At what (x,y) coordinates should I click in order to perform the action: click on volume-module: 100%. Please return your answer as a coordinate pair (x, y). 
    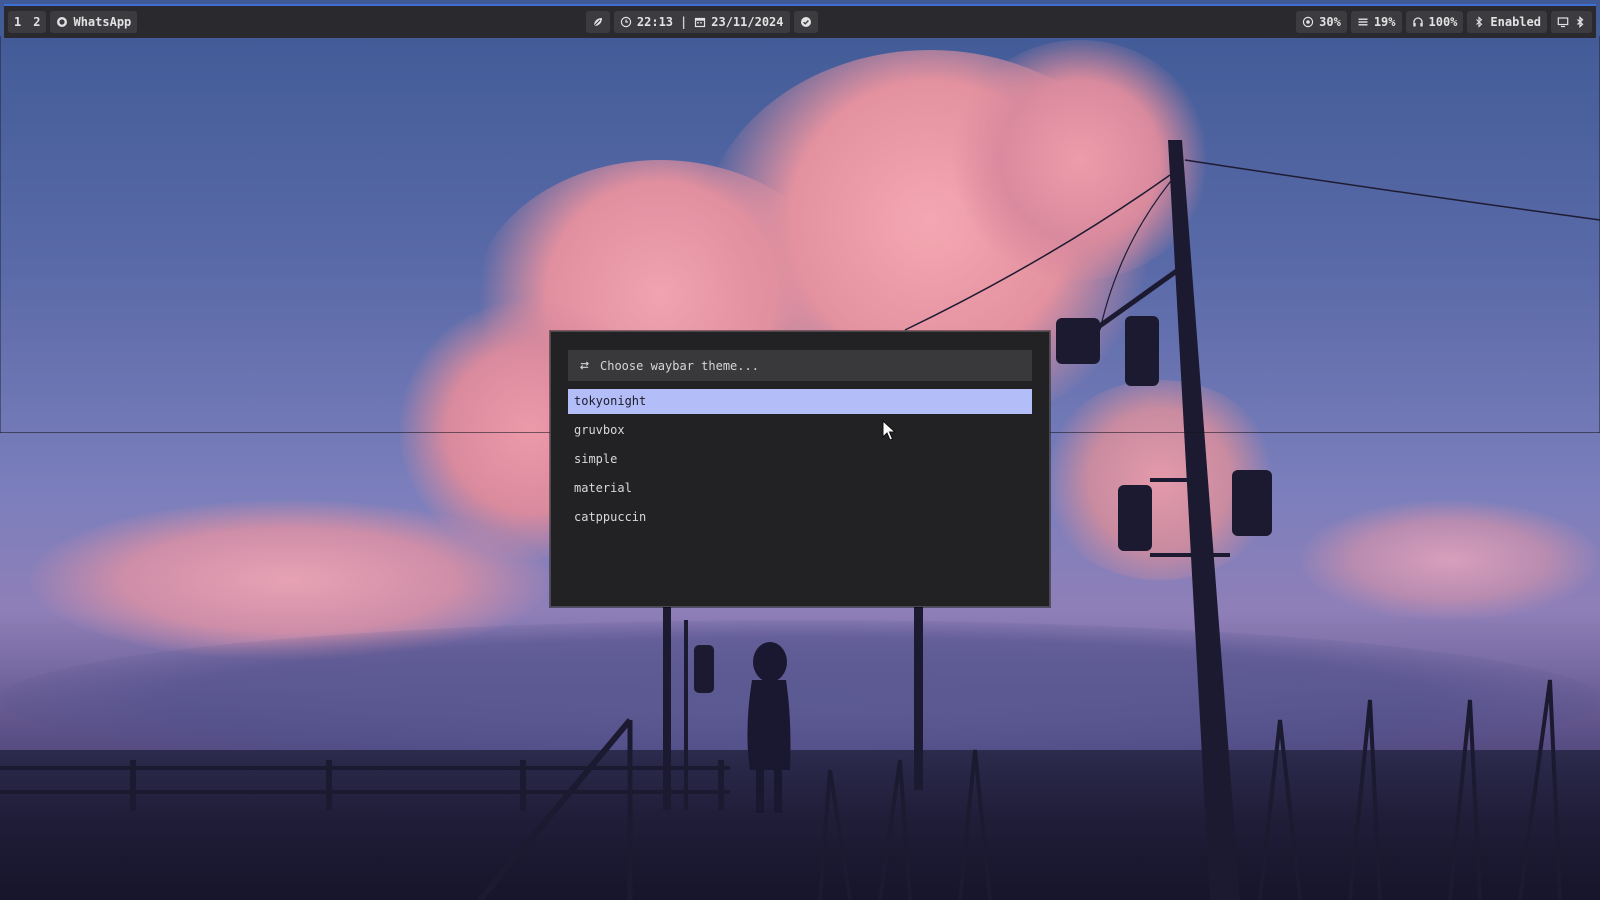
    Looking at the image, I should click on (1434, 22).